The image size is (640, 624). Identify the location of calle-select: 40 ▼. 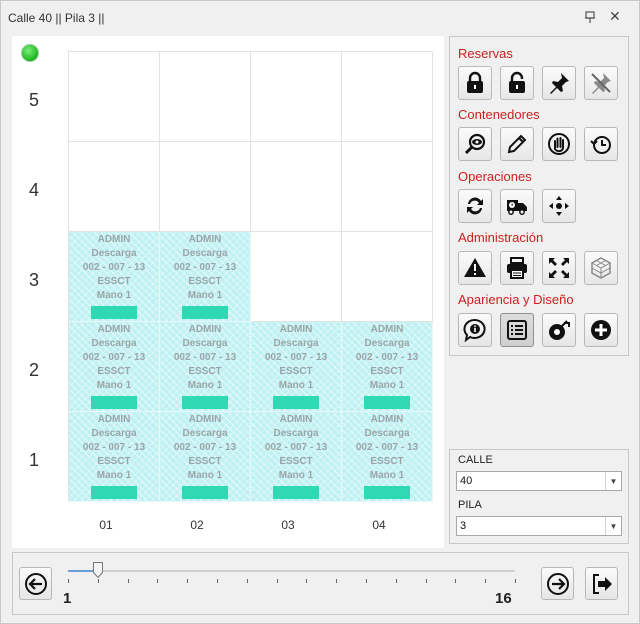
(539, 481).